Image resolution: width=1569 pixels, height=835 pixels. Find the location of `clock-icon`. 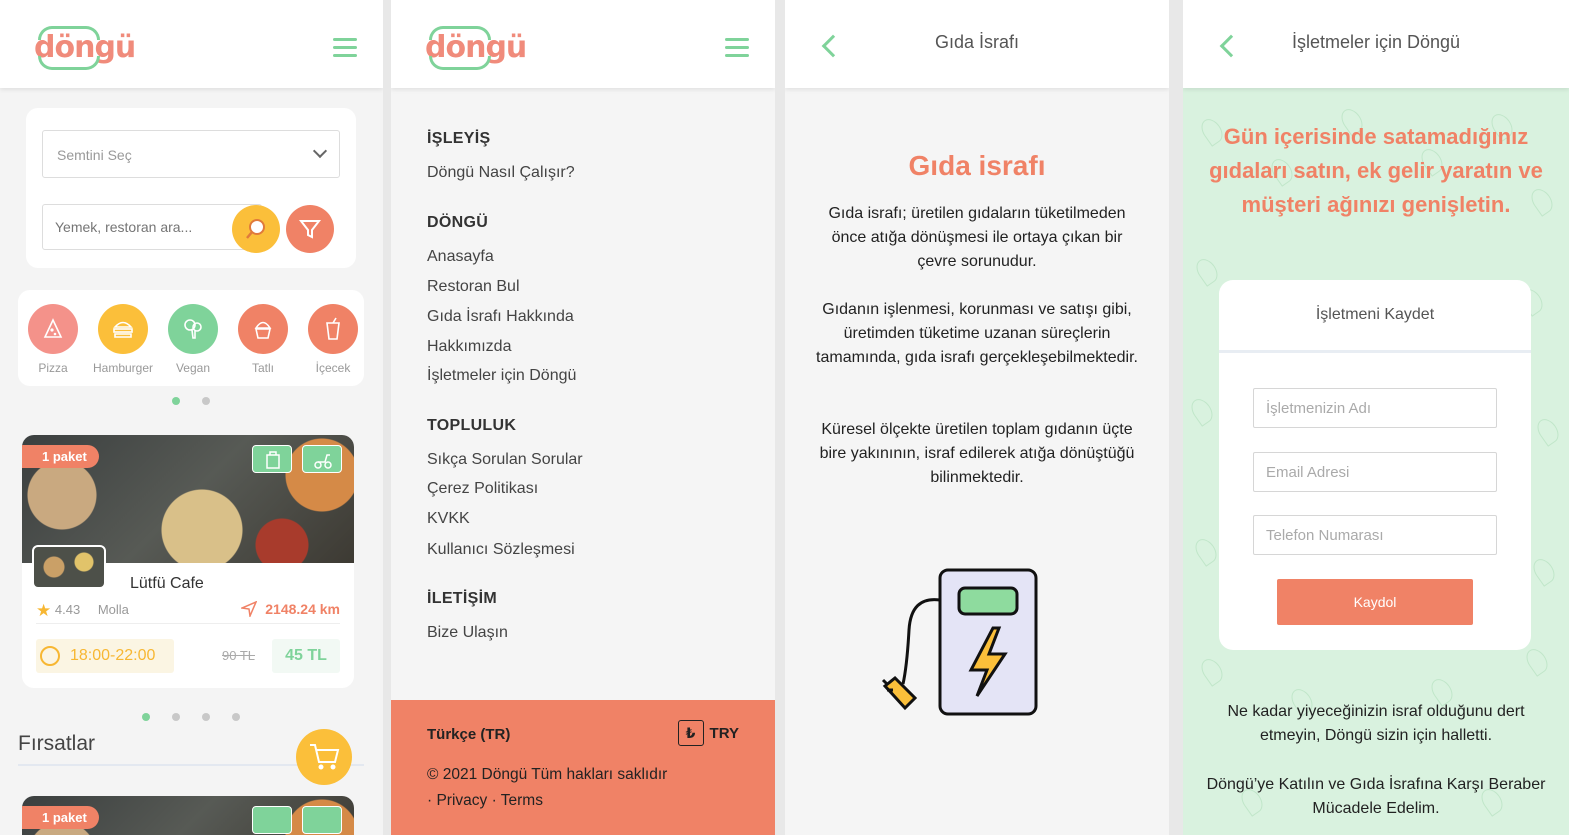

clock-icon is located at coordinates (50, 656).